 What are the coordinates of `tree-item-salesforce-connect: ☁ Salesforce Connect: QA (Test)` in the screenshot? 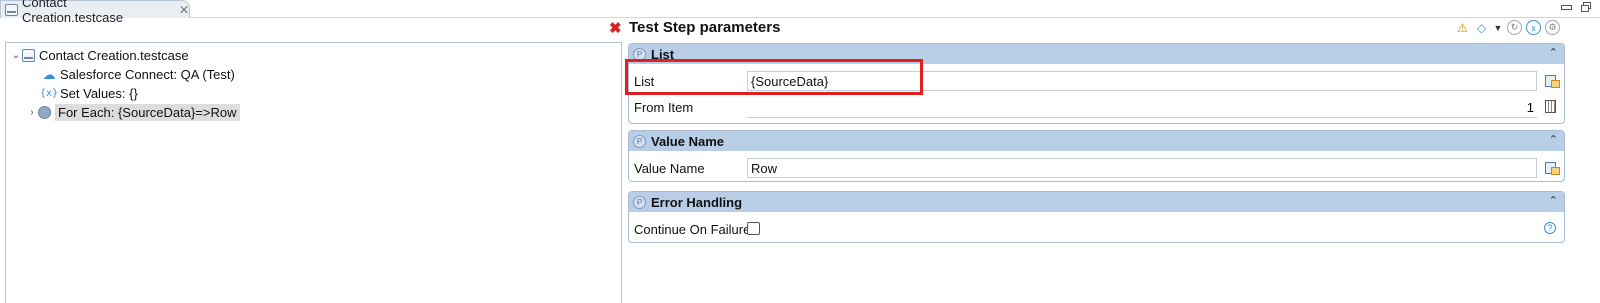 It's located at (138, 74).